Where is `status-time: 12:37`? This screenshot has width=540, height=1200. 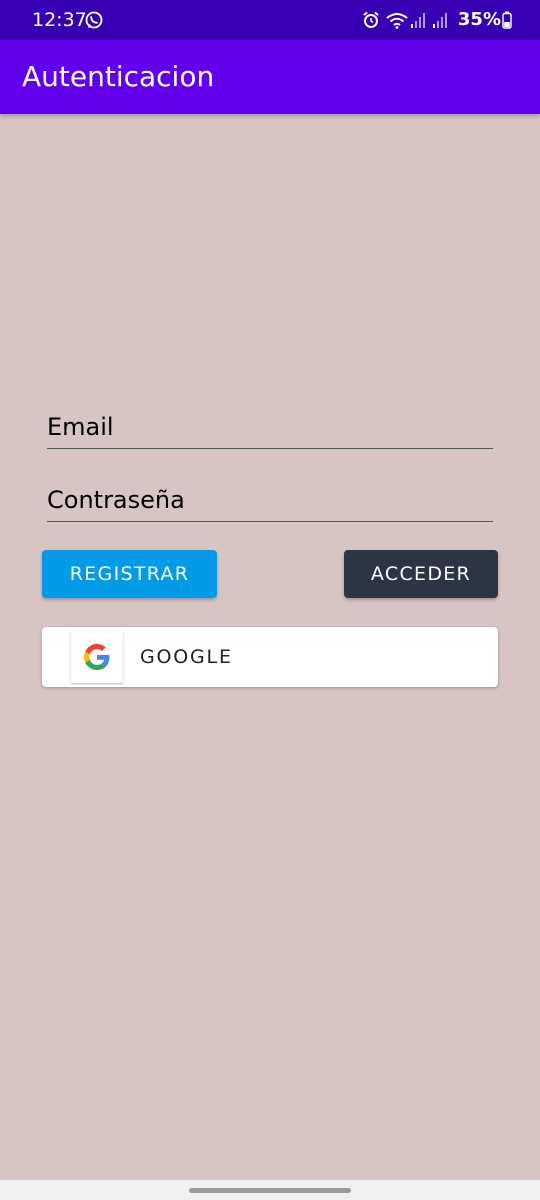 status-time: 12:37 is located at coordinates (59, 20).